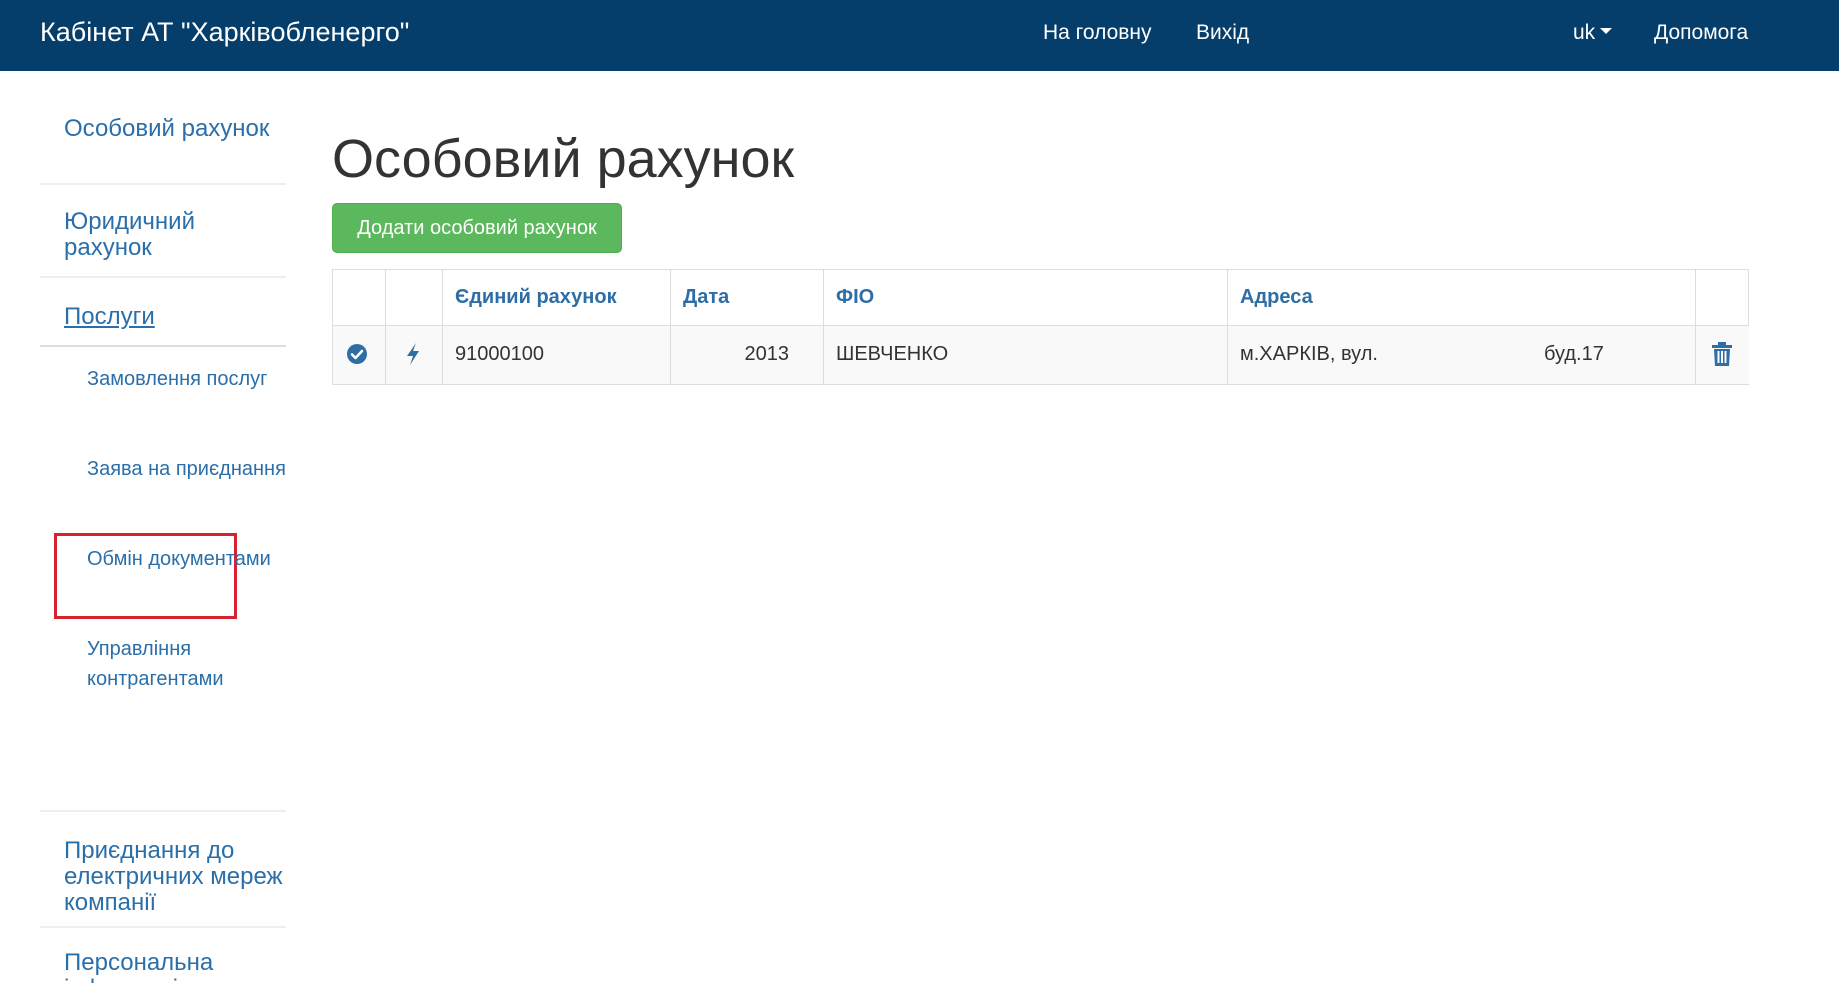  What do you see at coordinates (186, 469) in the screenshot?
I see `submenu-item-connection-request: Заява на приєднання` at bounding box center [186, 469].